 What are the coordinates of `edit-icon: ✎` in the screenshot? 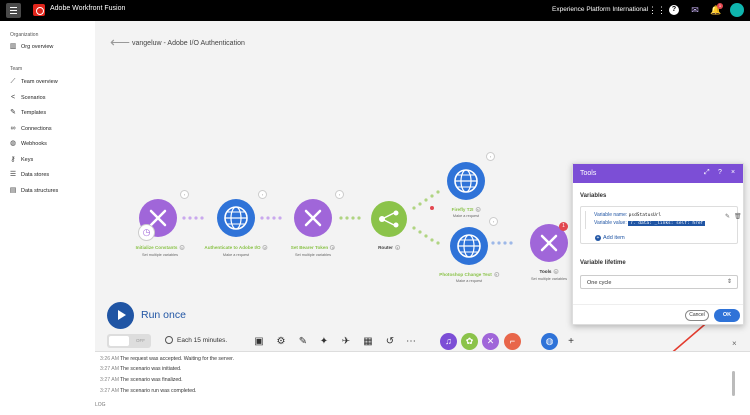 It's located at (727, 216).